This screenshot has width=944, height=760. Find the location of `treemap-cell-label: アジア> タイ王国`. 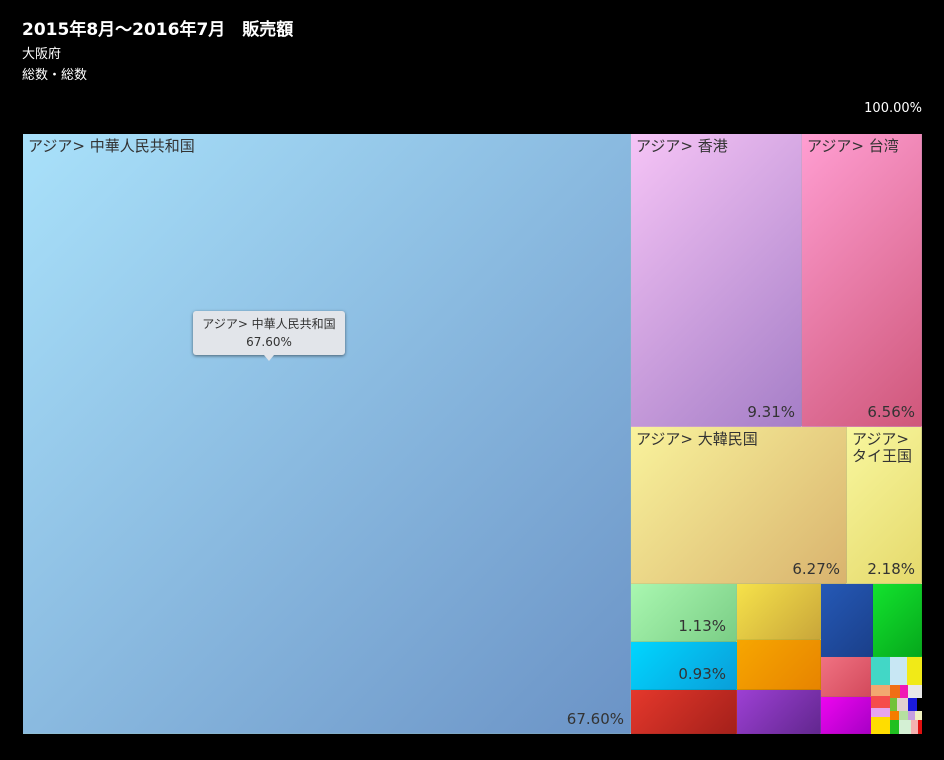

treemap-cell-label: アジア> タイ王国 is located at coordinates (882, 447).